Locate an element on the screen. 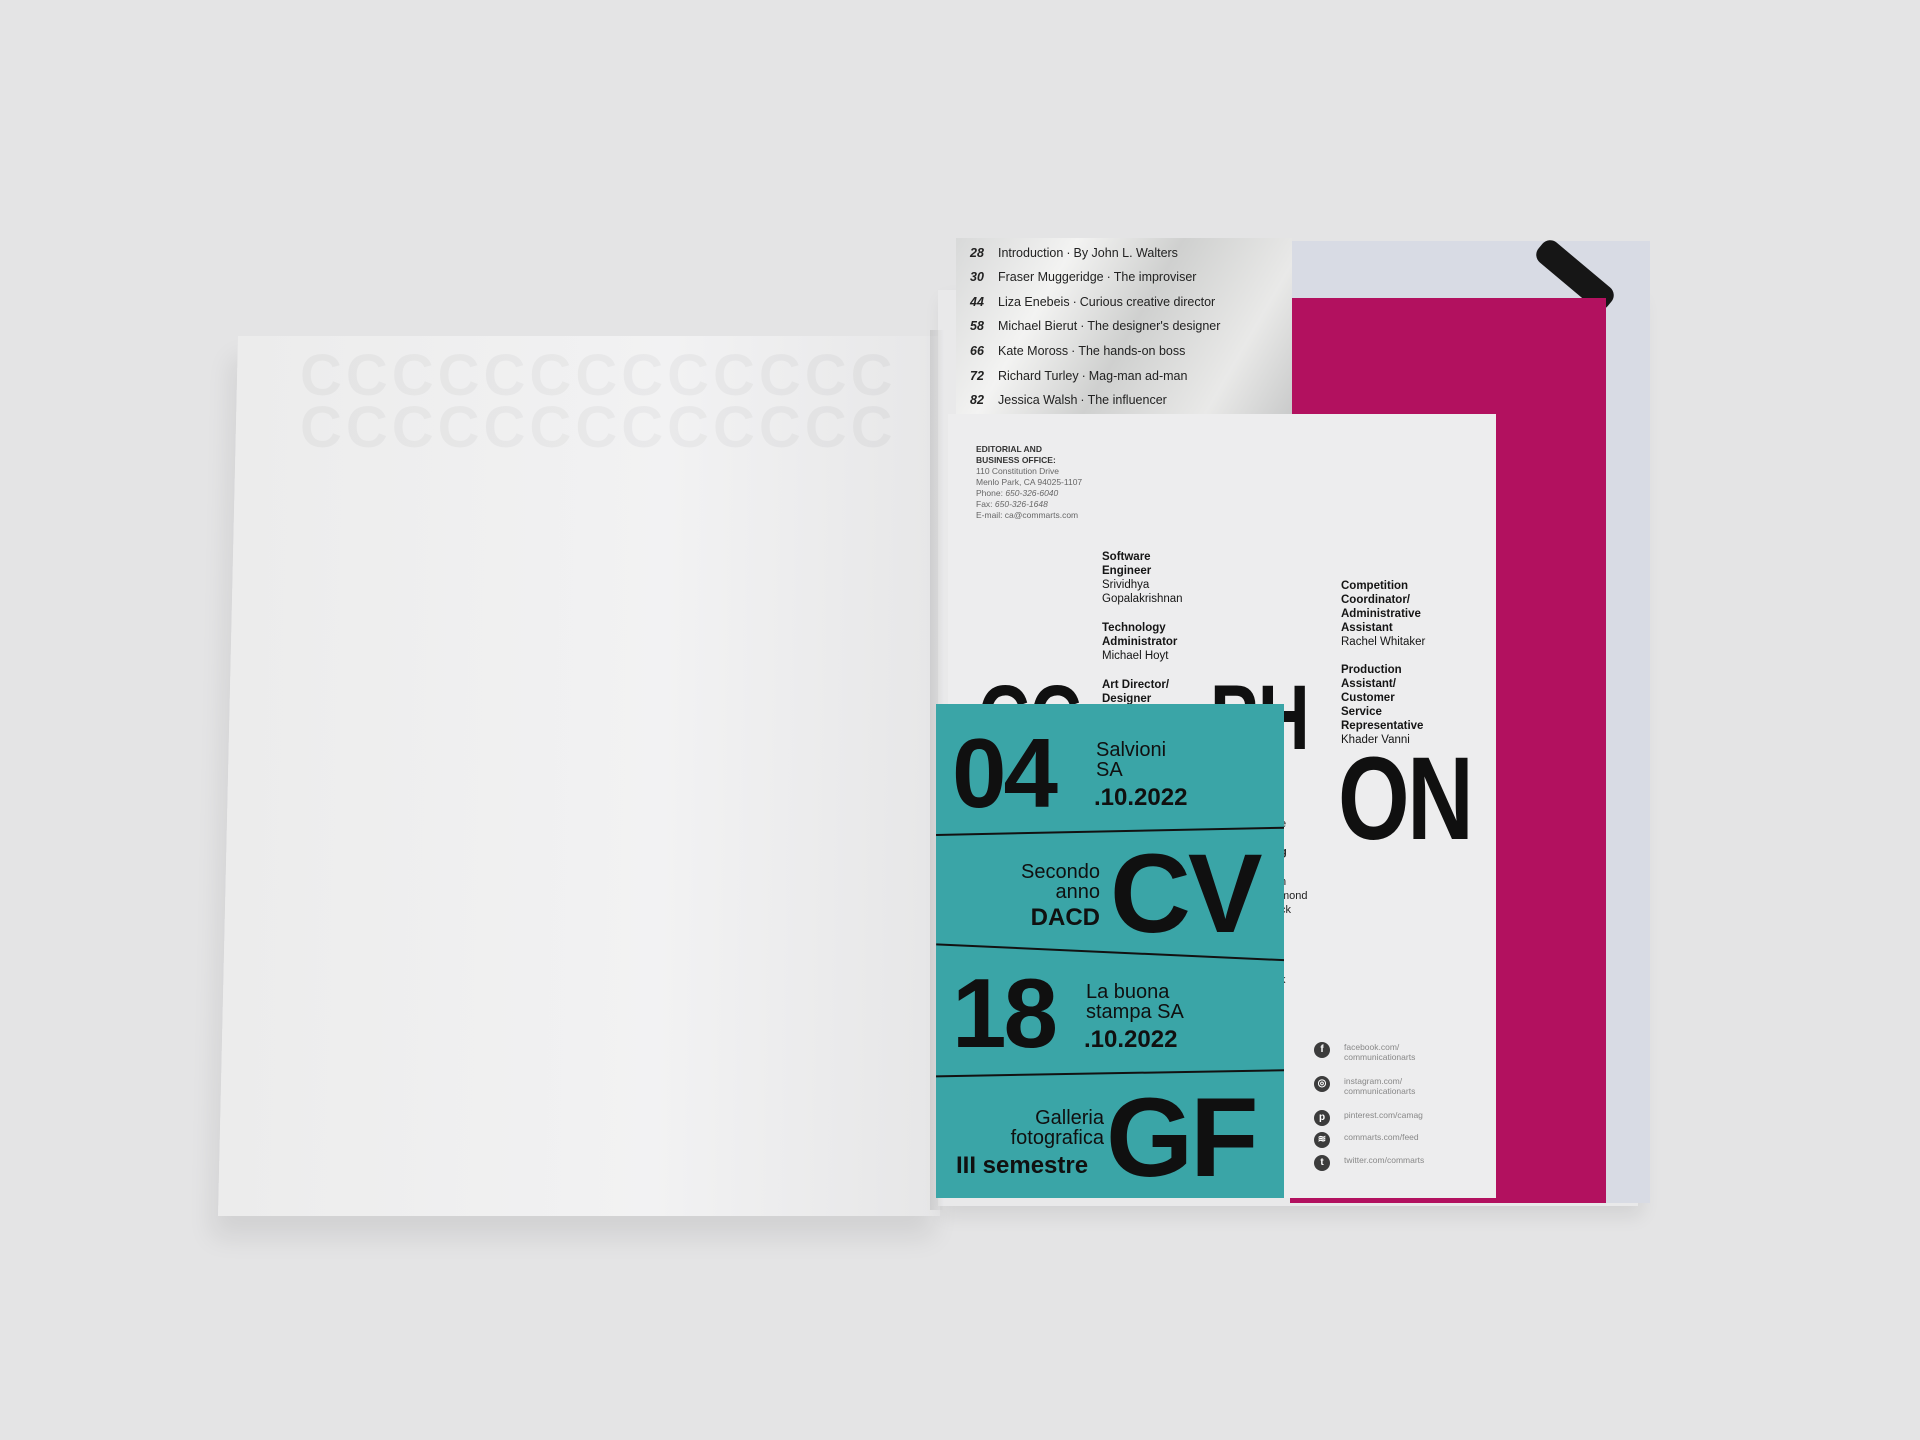 The image size is (1920, 1440). staff-role: Art Director/ Designer is located at coordinates (1135, 692).